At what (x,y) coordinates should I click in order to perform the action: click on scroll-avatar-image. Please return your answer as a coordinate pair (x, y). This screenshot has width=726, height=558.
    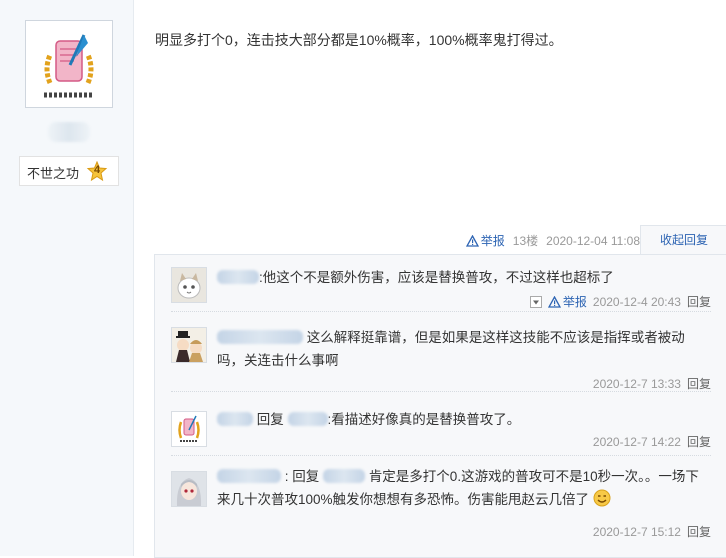
    Looking at the image, I should click on (189, 429).